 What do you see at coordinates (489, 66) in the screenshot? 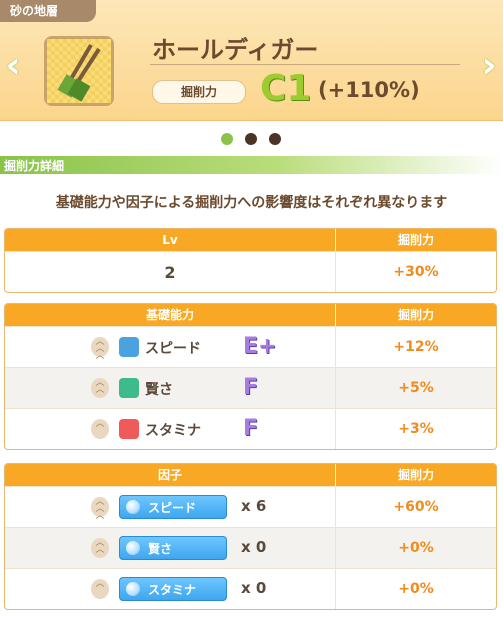
I see `chevron-right-icon: ›` at bounding box center [489, 66].